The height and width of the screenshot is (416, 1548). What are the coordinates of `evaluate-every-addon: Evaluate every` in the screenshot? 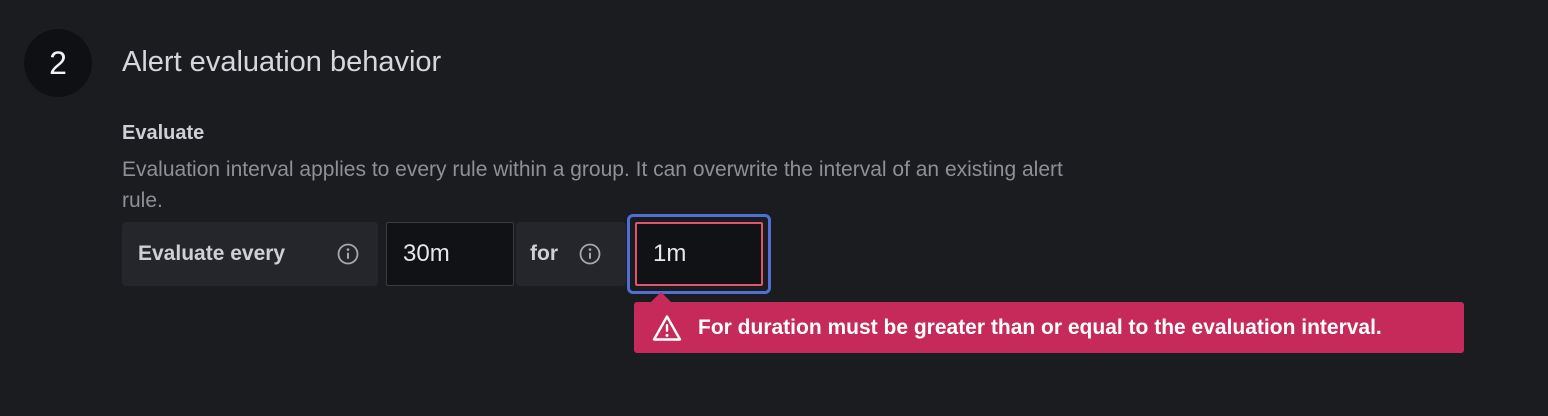 It's located at (250, 254).